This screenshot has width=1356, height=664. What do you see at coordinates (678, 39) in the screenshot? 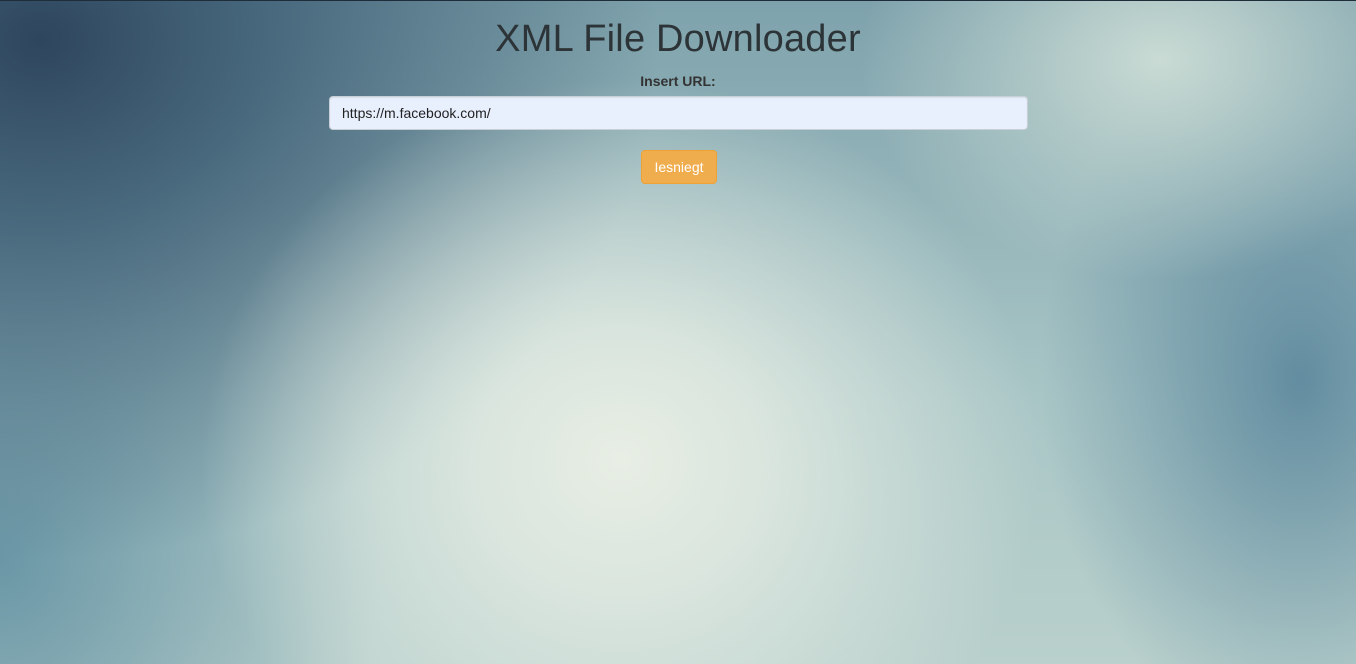
I see `page-title: XML File Downloader` at bounding box center [678, 39].